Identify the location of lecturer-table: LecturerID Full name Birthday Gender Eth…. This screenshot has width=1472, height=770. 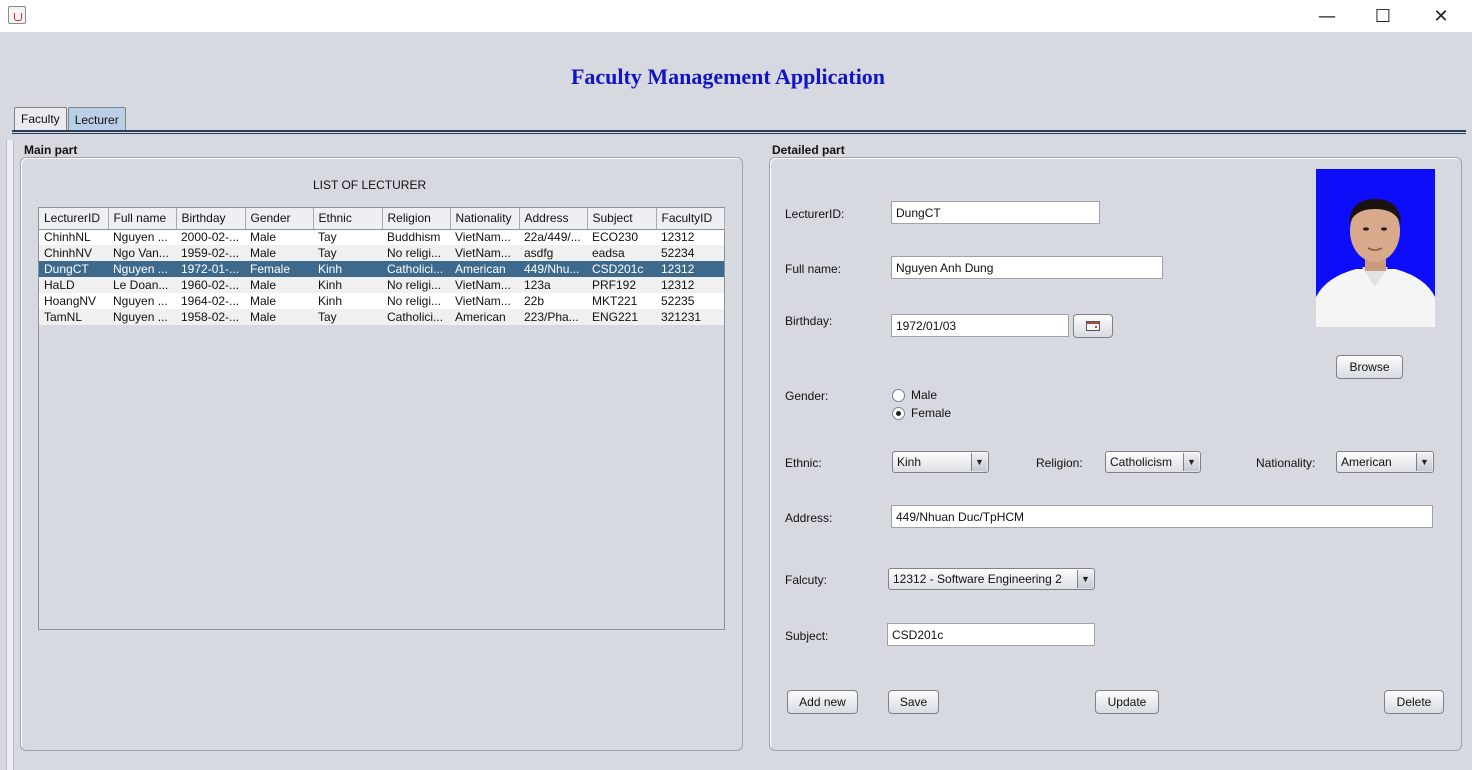
(382, 266).